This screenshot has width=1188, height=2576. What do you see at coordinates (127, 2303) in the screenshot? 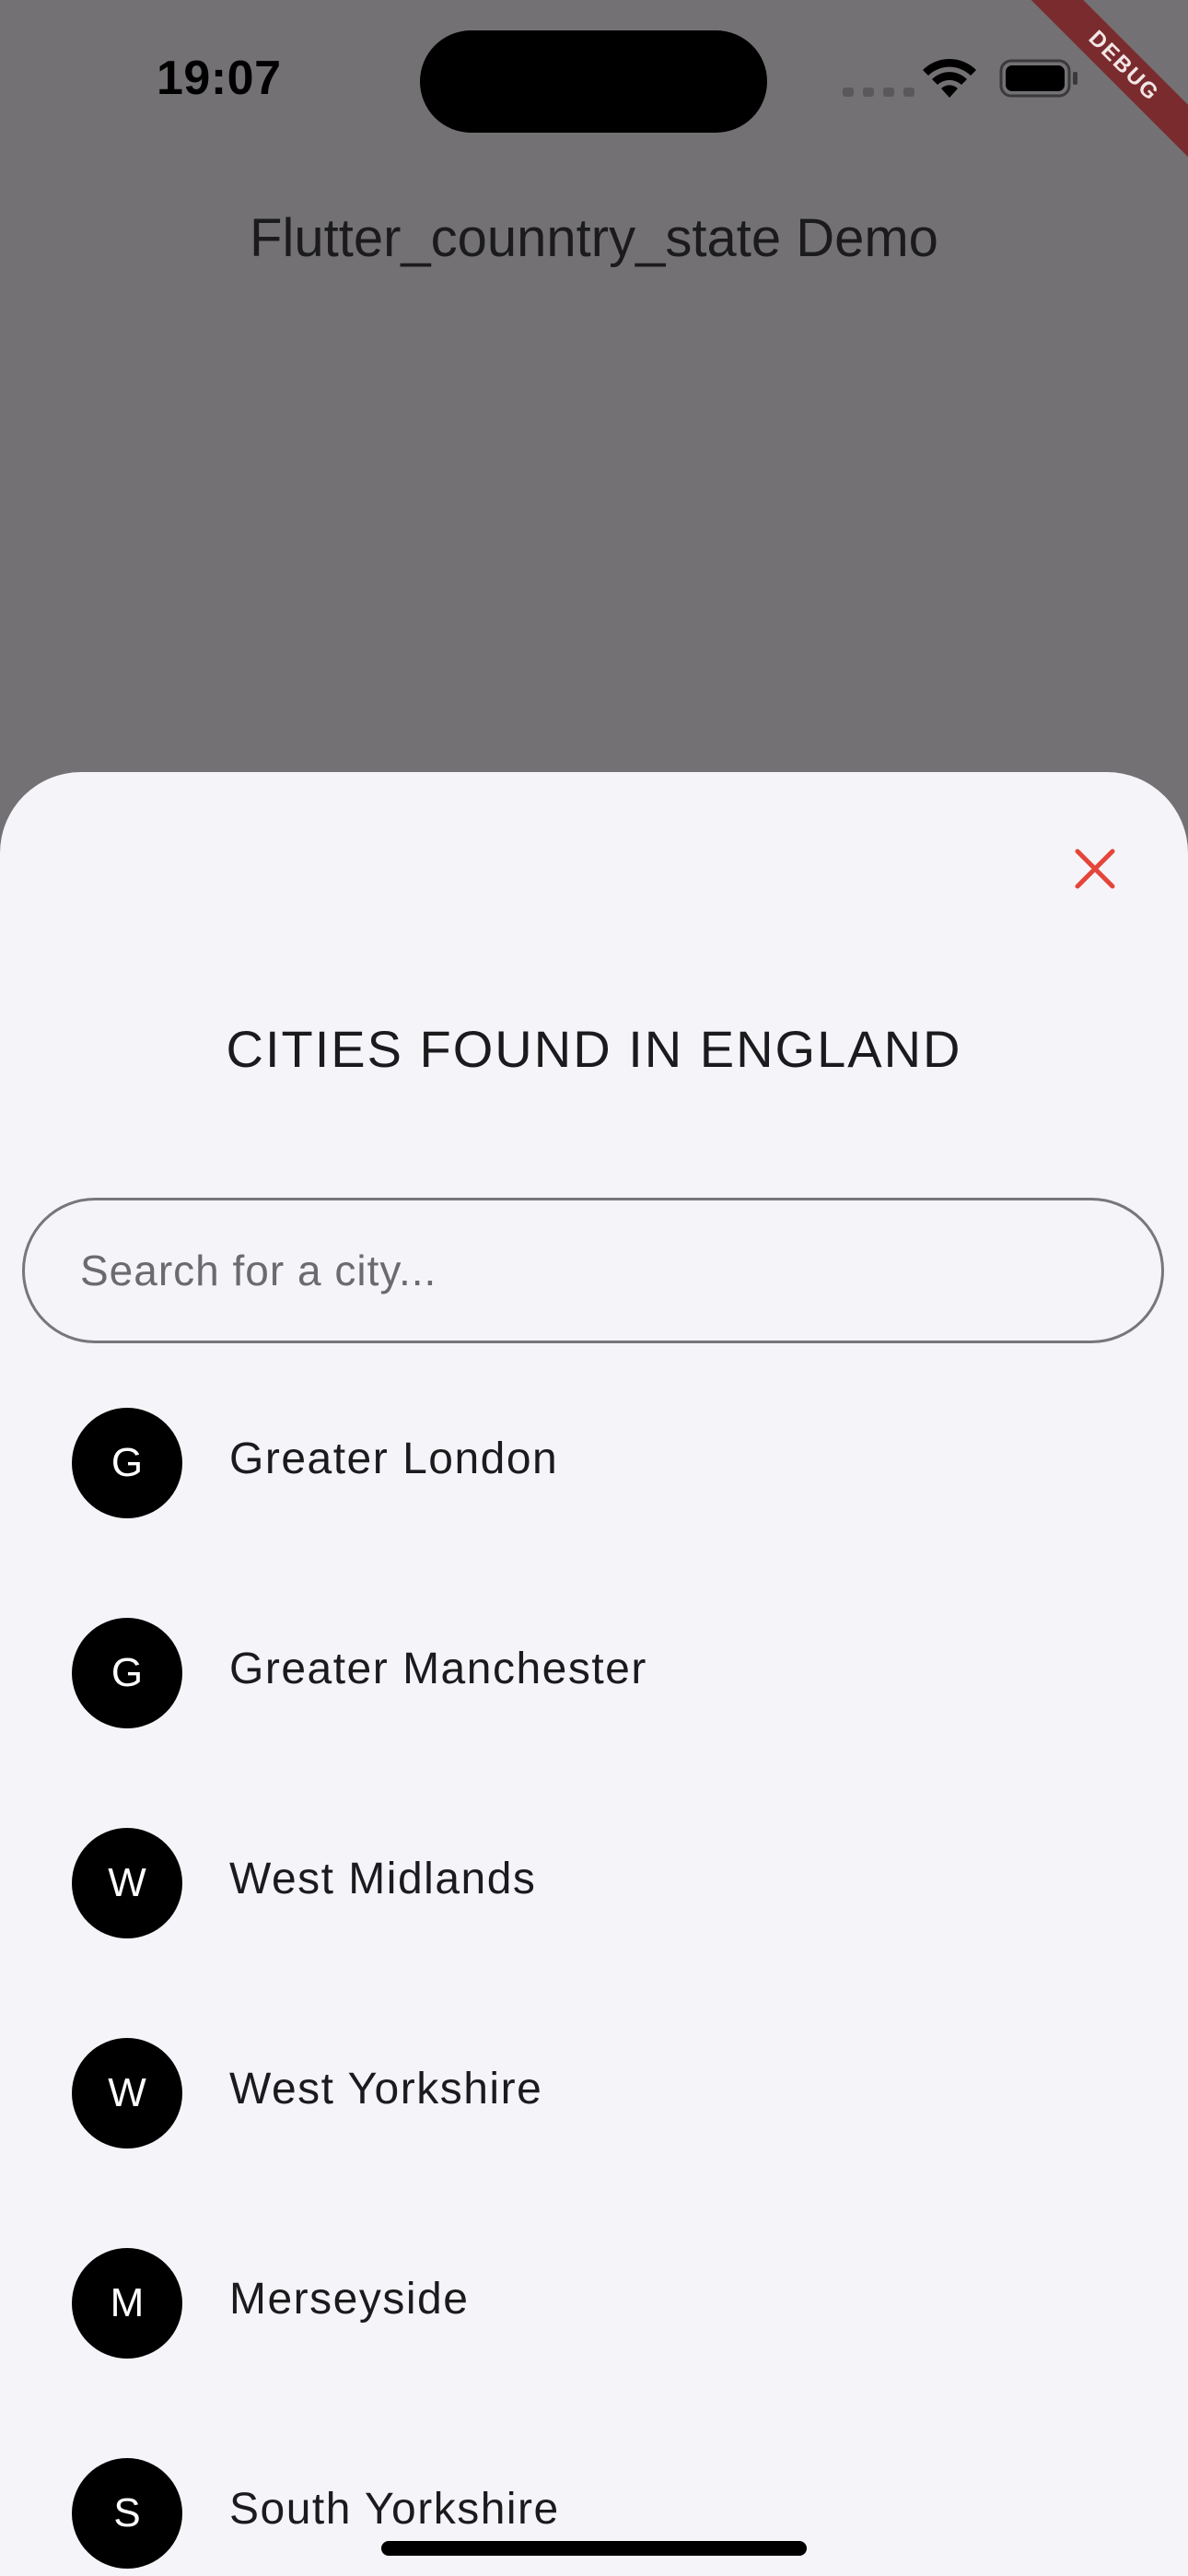
I see `avatar: M` at bounding box center [127, 2303].